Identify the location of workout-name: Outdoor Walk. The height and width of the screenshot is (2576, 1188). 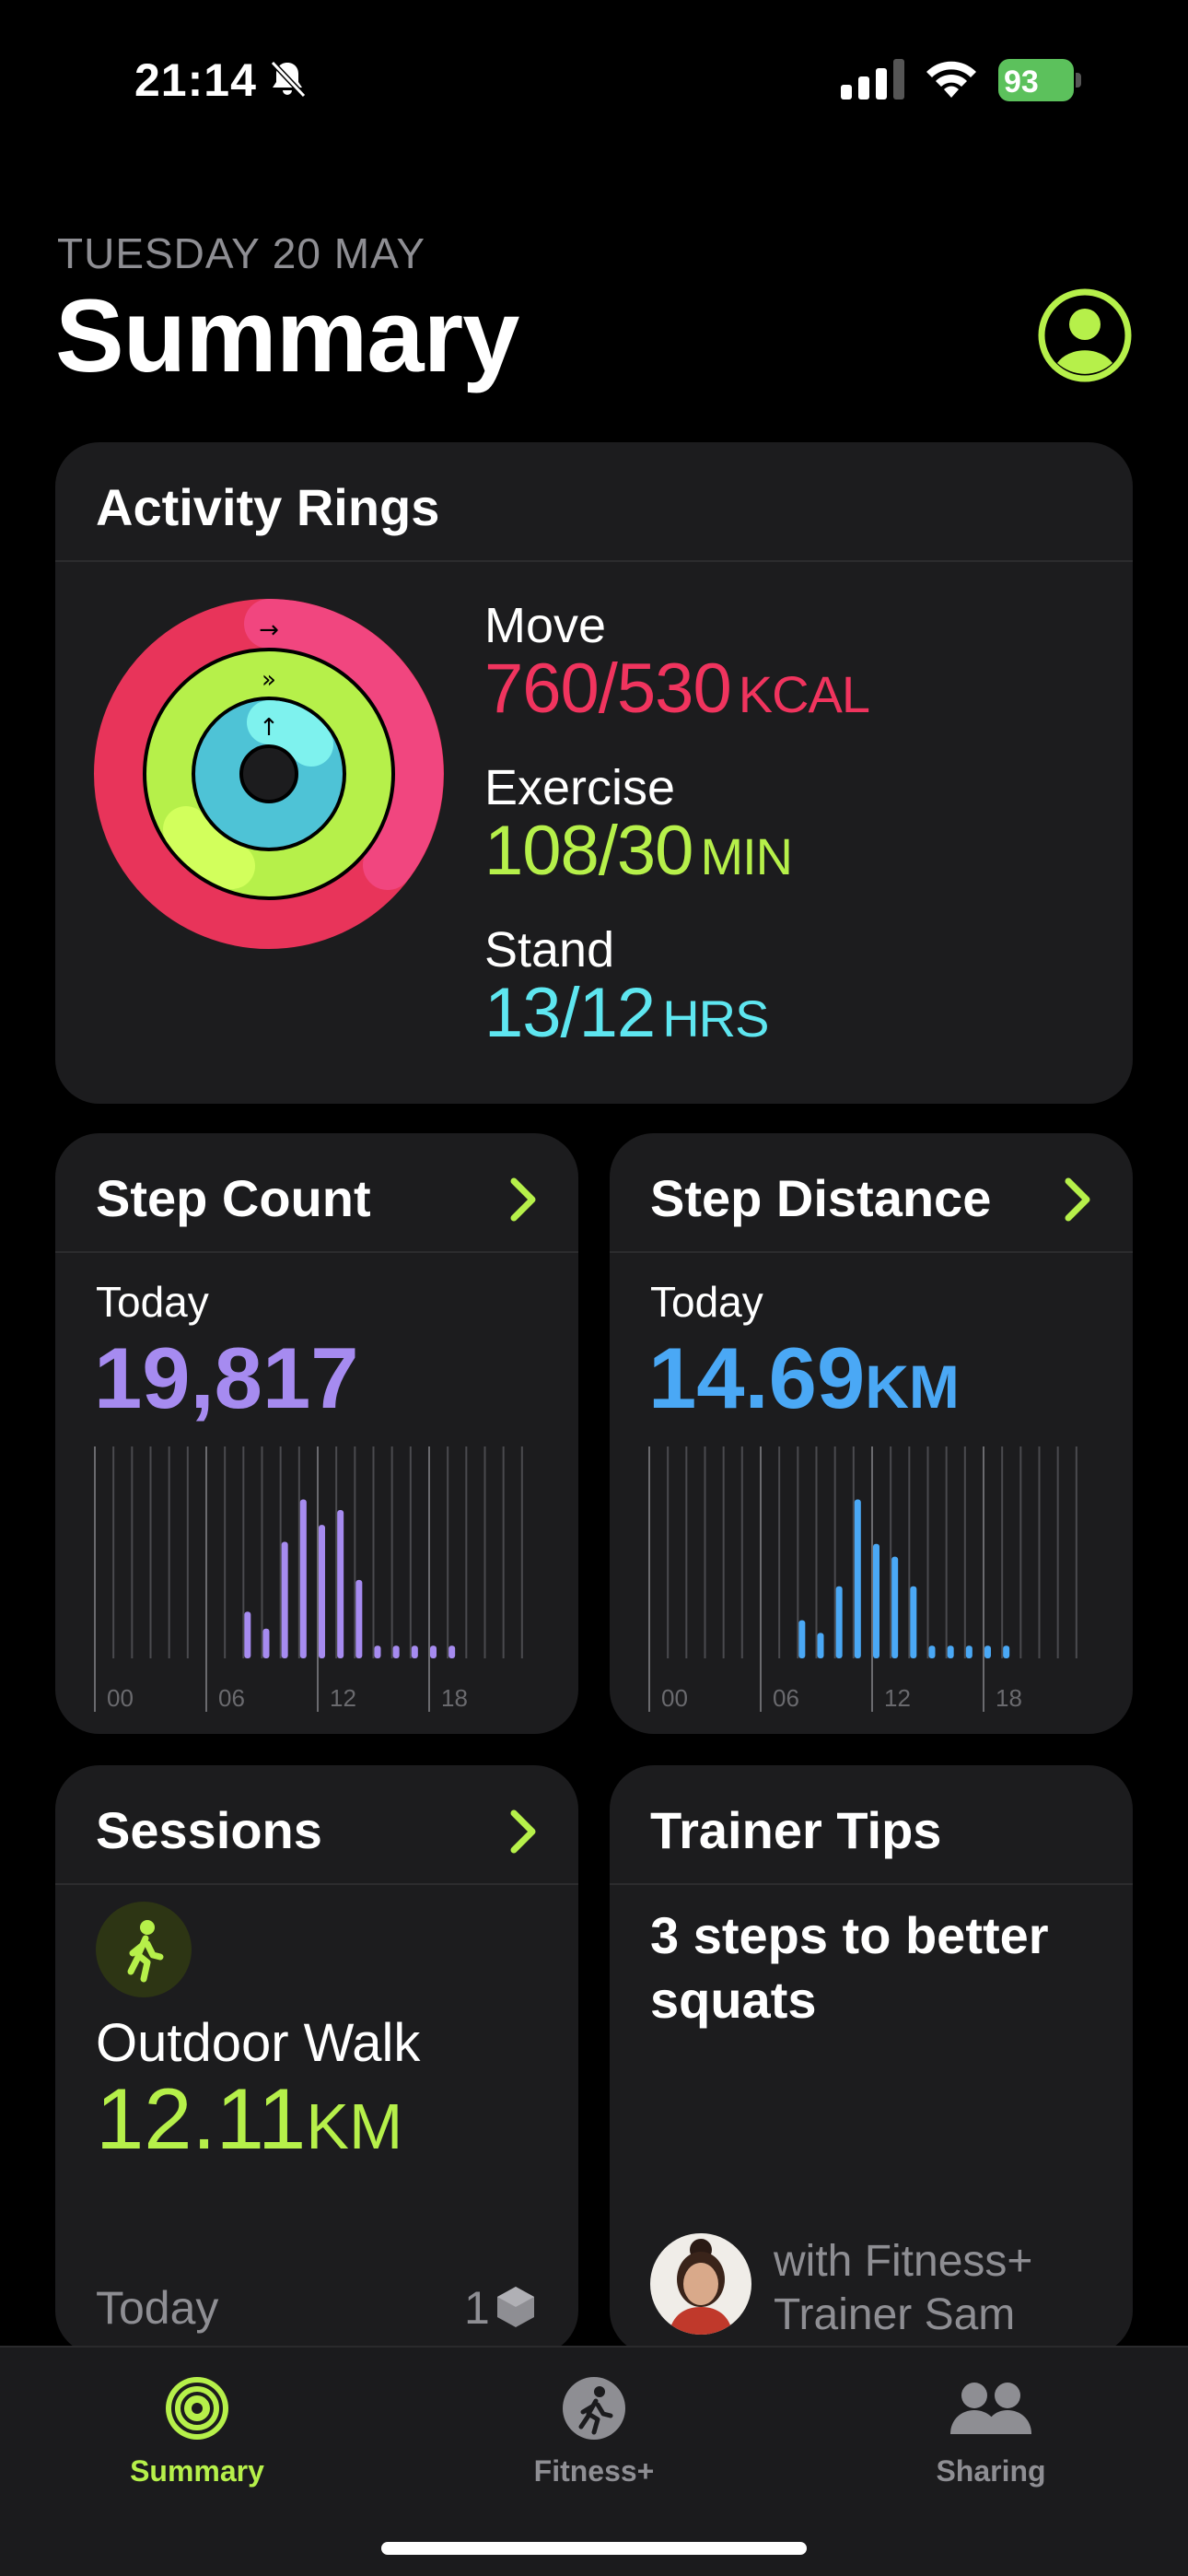
(258, 2043).